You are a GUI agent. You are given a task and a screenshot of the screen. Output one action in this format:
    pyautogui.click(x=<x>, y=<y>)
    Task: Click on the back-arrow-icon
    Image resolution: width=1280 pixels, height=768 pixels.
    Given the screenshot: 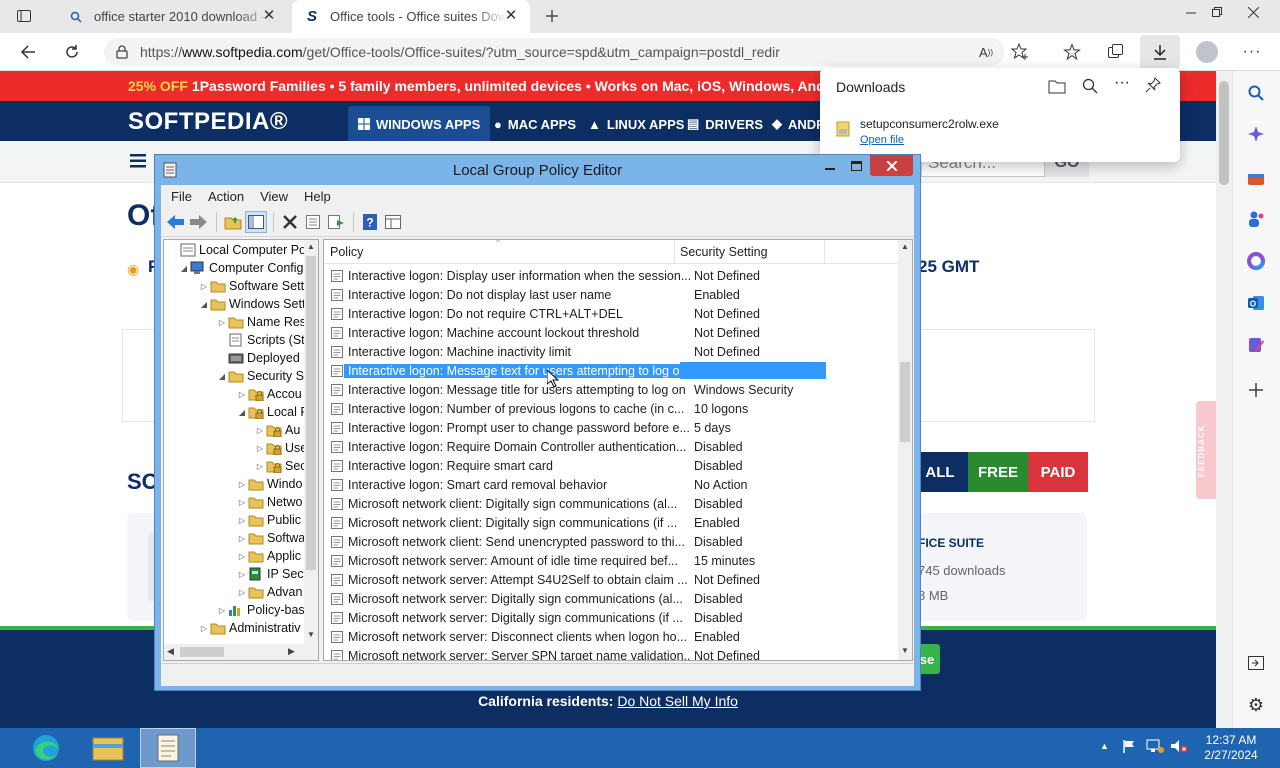 What is the action you would take?
    pyautogui.click(x=176, y=222)
    